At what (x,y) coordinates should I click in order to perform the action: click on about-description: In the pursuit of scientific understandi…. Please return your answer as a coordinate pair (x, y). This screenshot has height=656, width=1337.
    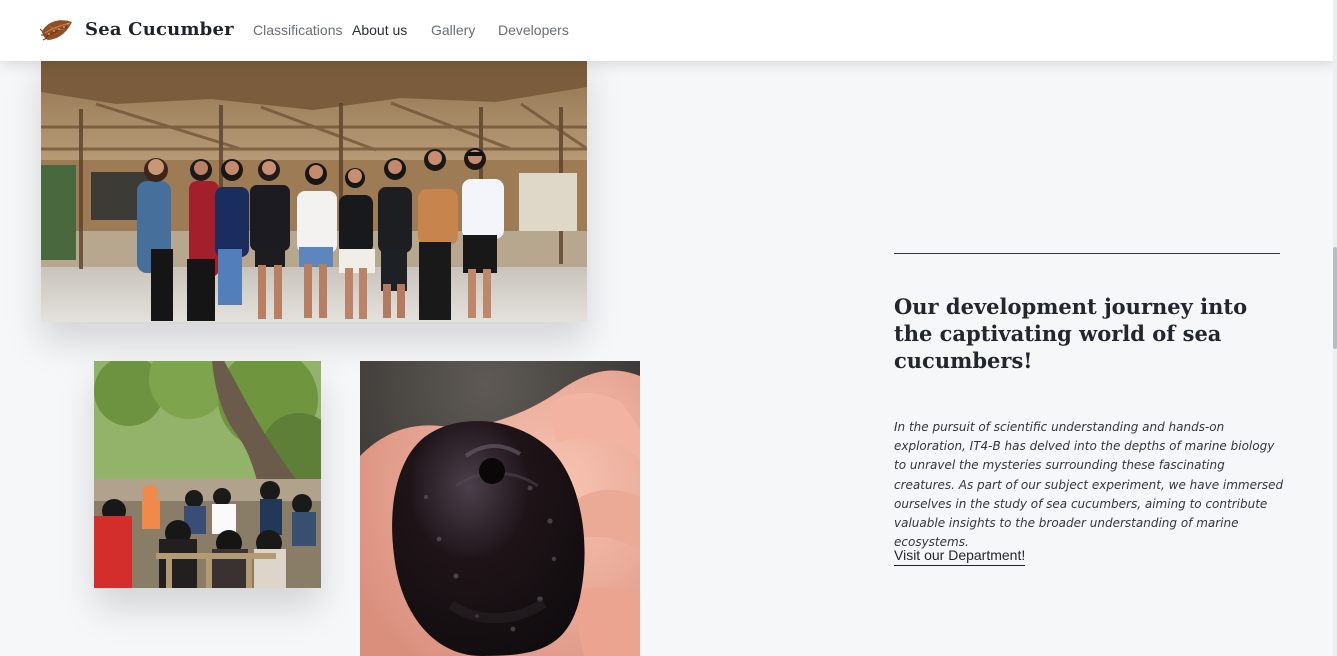
    Looking at the image, I should click on (1089, 485).